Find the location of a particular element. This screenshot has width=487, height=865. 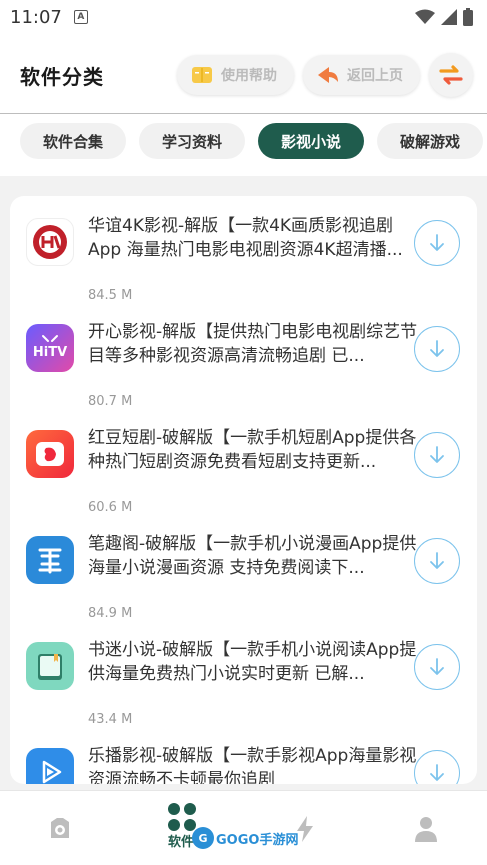

app-size: 60.6 M is located at coordinates (110, 507).